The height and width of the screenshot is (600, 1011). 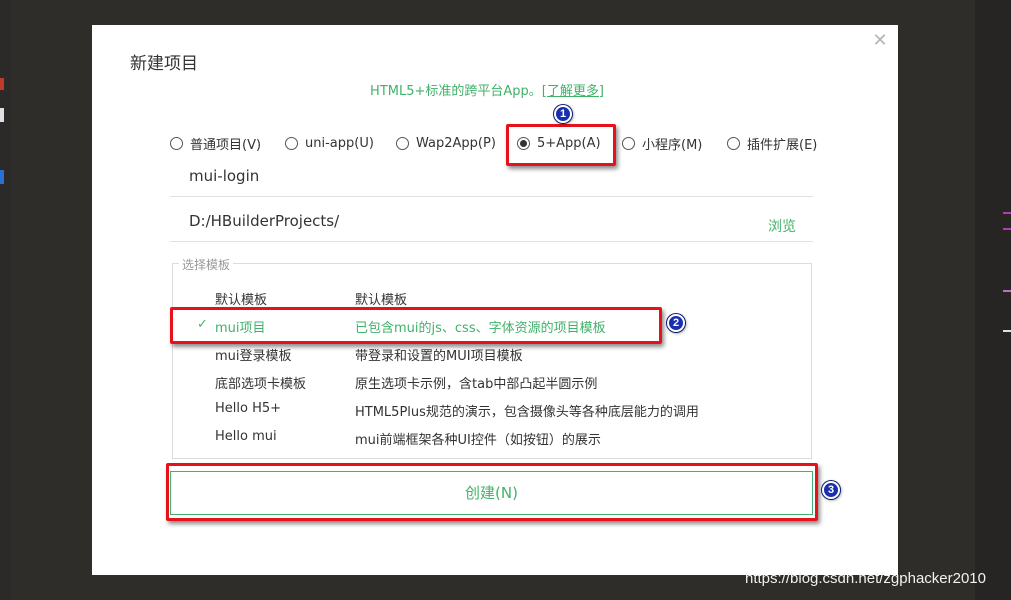 I want to click on radio-mini-program: 小程序(M), so click(x=662, y=143).